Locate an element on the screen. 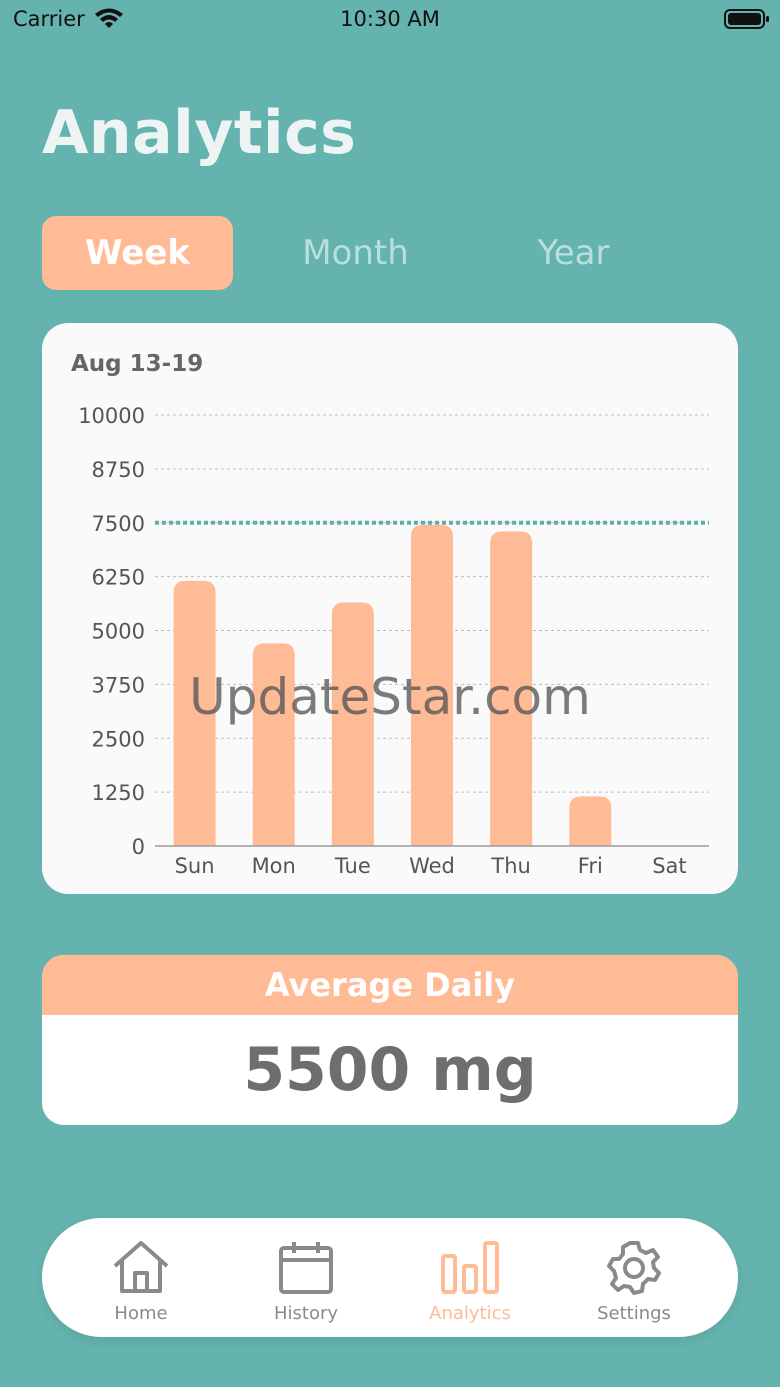 This screenshot has height=1387, width=780. x-tick-label: Mon is located at coordinates (274, 866).